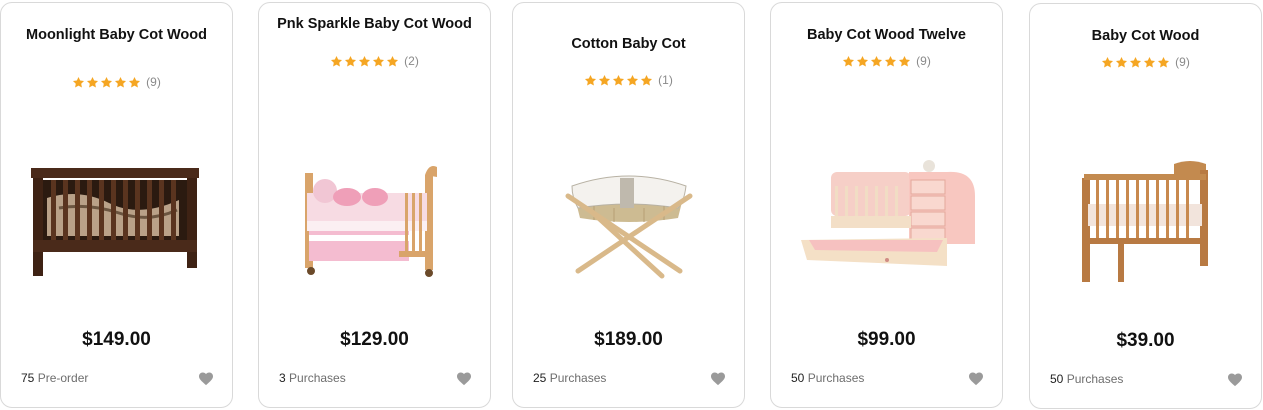  What do you see at coordinates (665, 80) in the screenshot?
I see `rating-count: (1)` at bounding box center [665, 80].